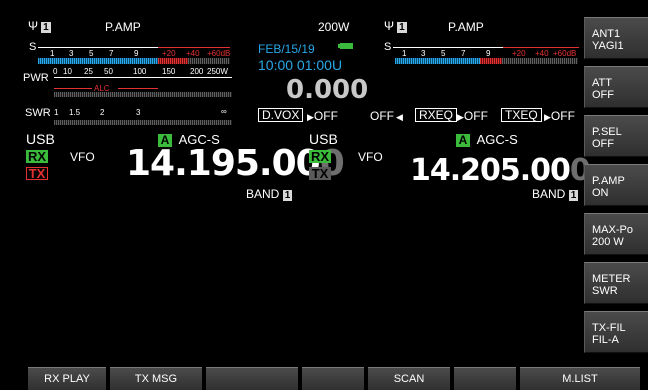  What do you see at coordinates (609, 328) in the screenshot?
I see `side-btn-line1: TX-FIL` at bounding box center [609, 328].